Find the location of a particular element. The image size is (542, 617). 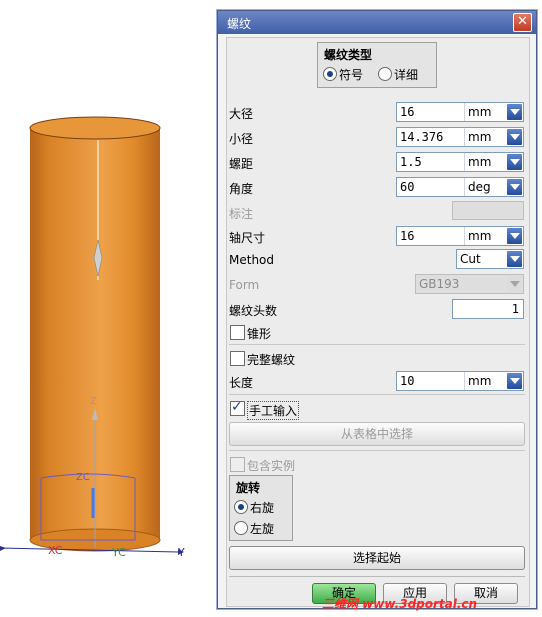

minor-diameter-unit: mm is located at coordinates (479, 137).